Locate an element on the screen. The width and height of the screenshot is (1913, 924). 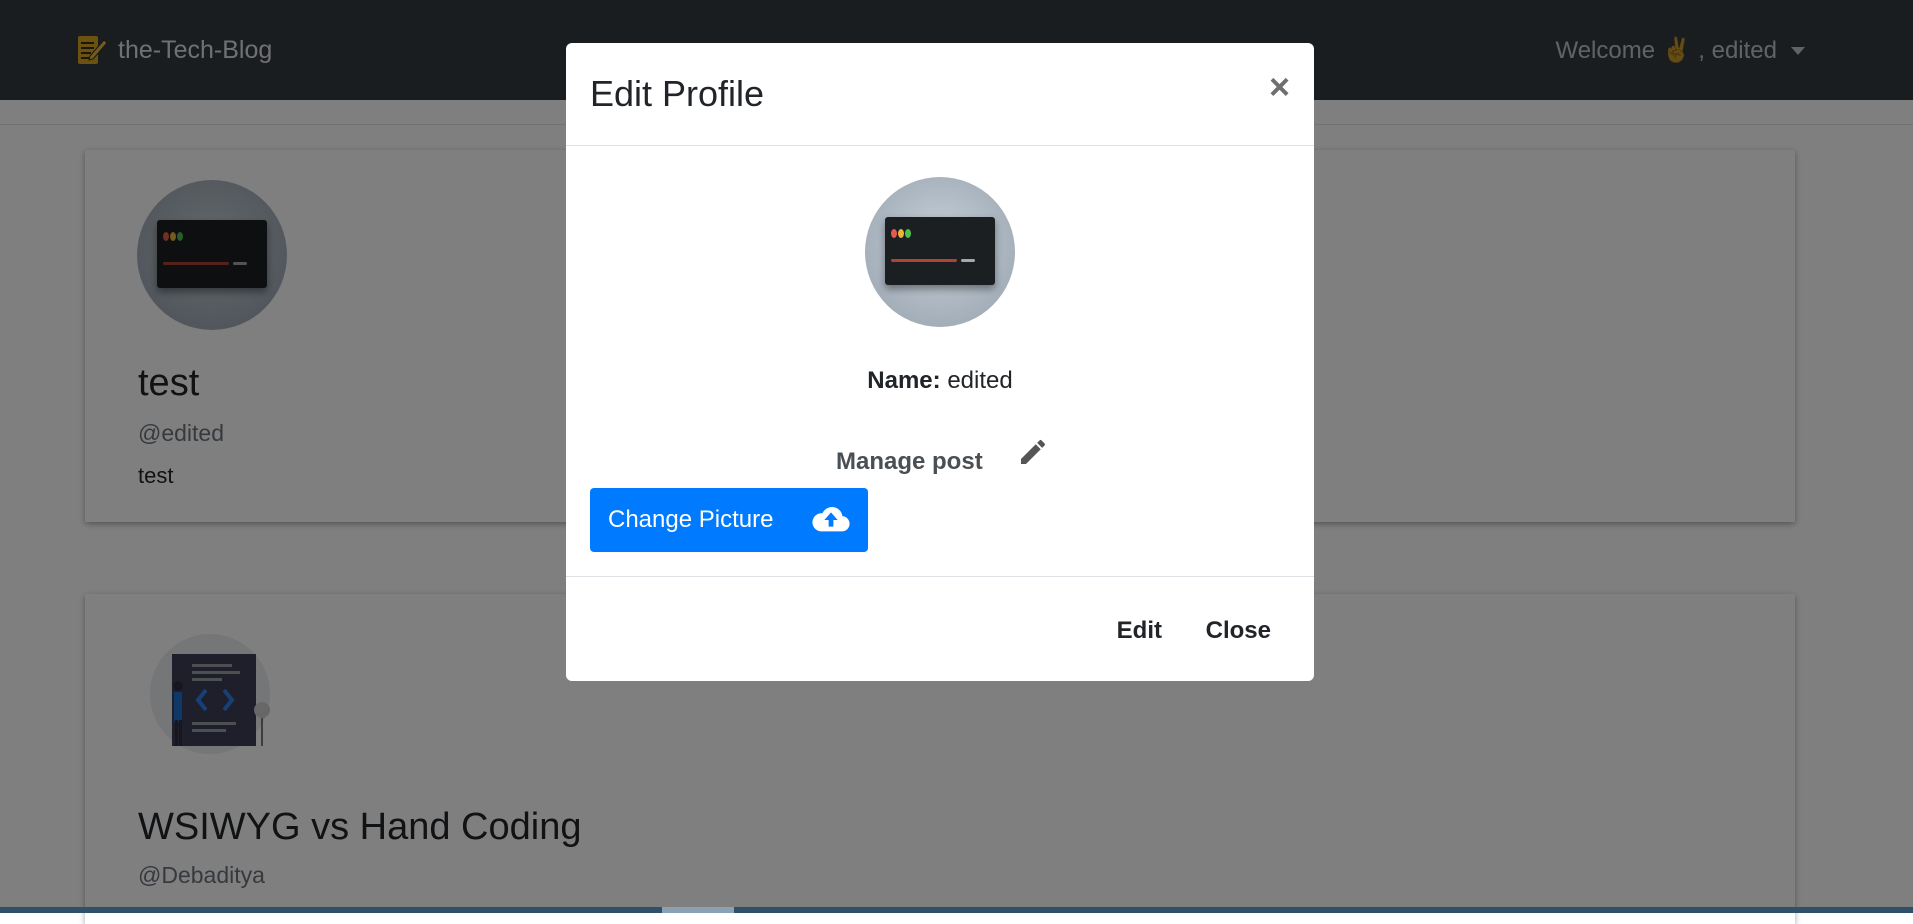
modal-avatar is located at coordinates (940, 252).